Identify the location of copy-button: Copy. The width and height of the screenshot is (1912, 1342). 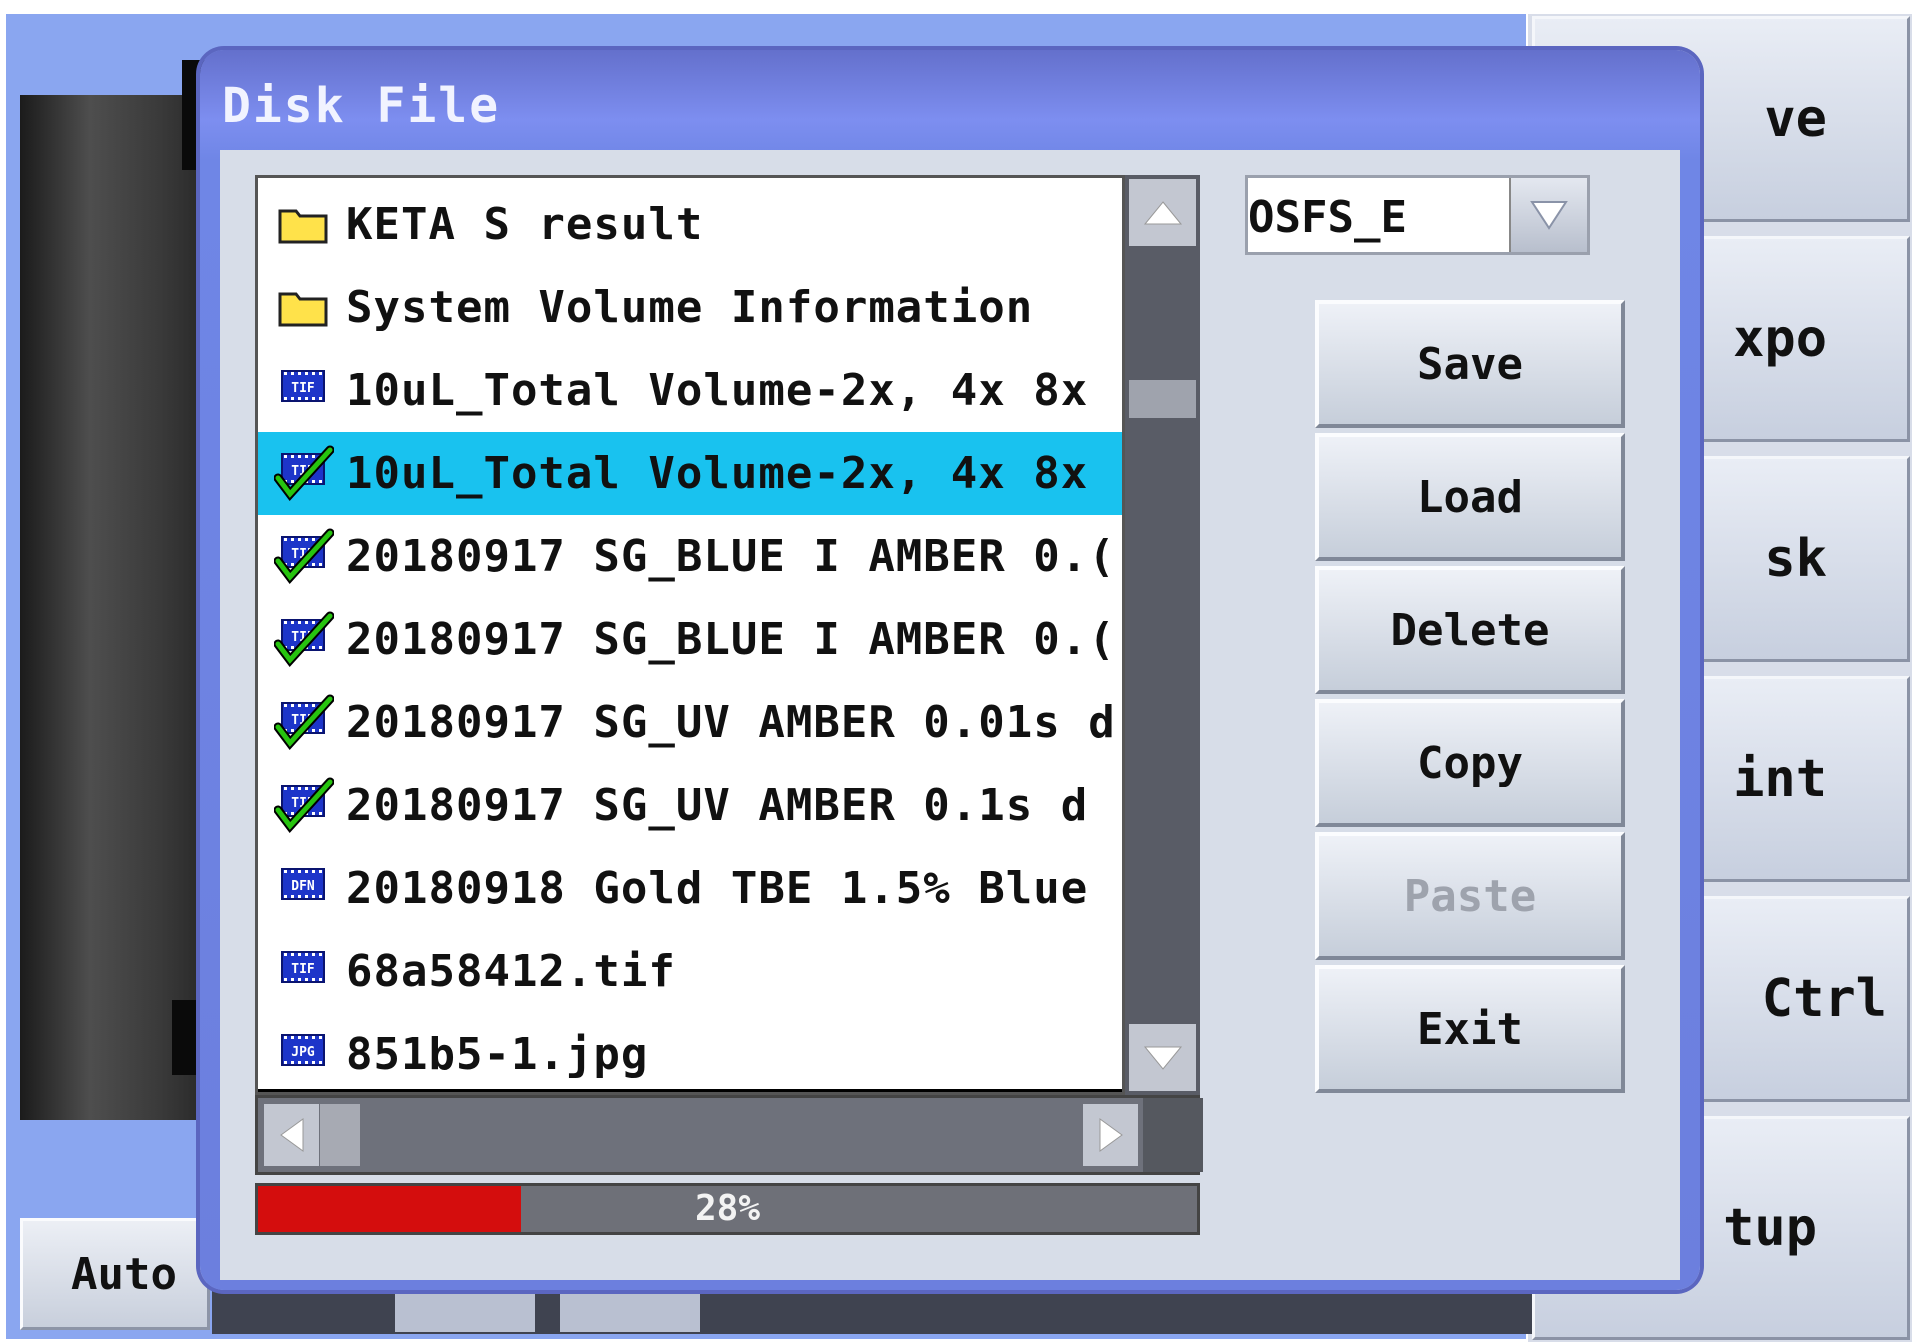
(1470, 763).